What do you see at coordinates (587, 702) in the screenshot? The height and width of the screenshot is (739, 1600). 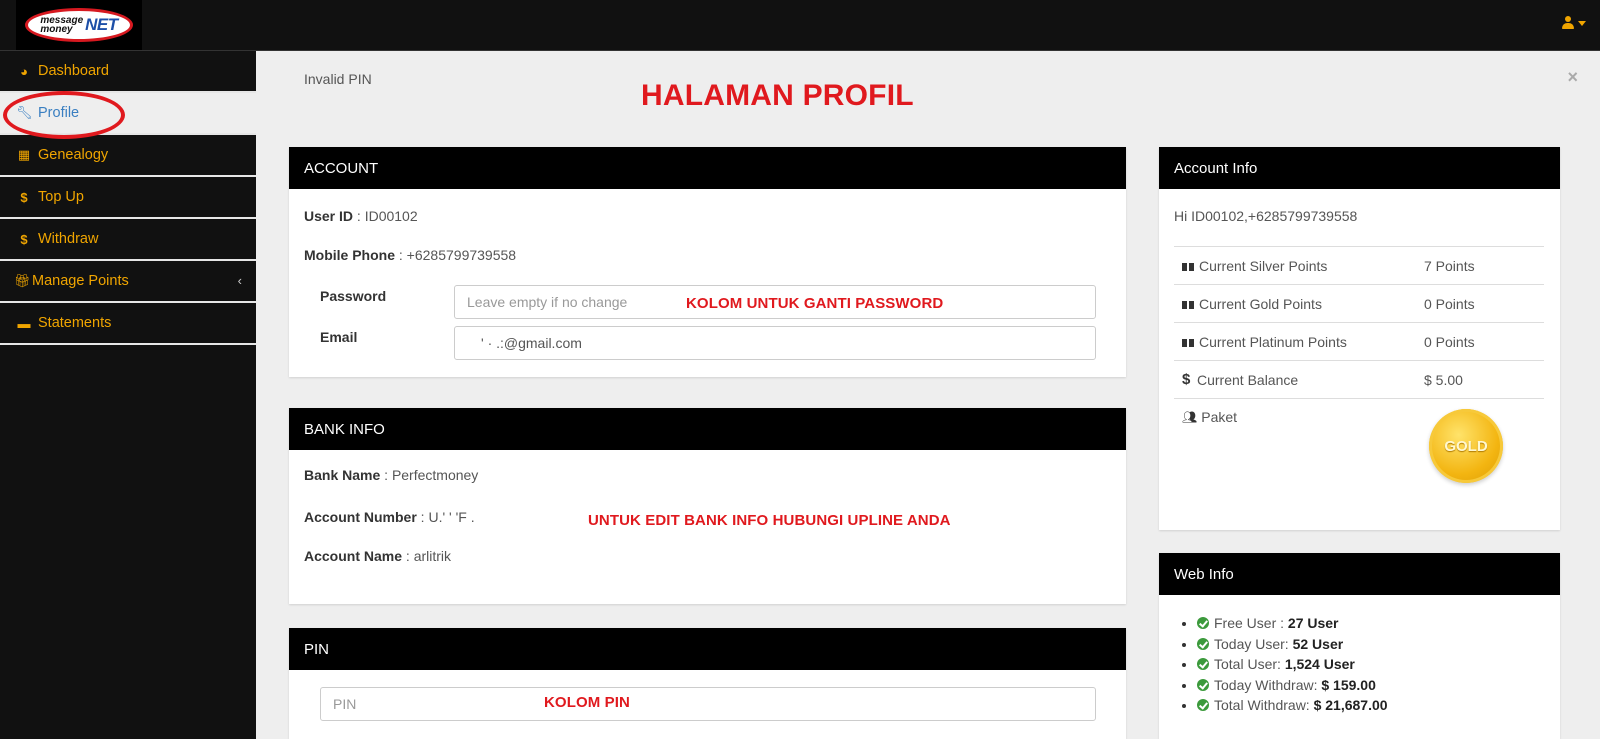 I see `pin-annotation: KOLOM PIN` at bounding box center [587, 702].